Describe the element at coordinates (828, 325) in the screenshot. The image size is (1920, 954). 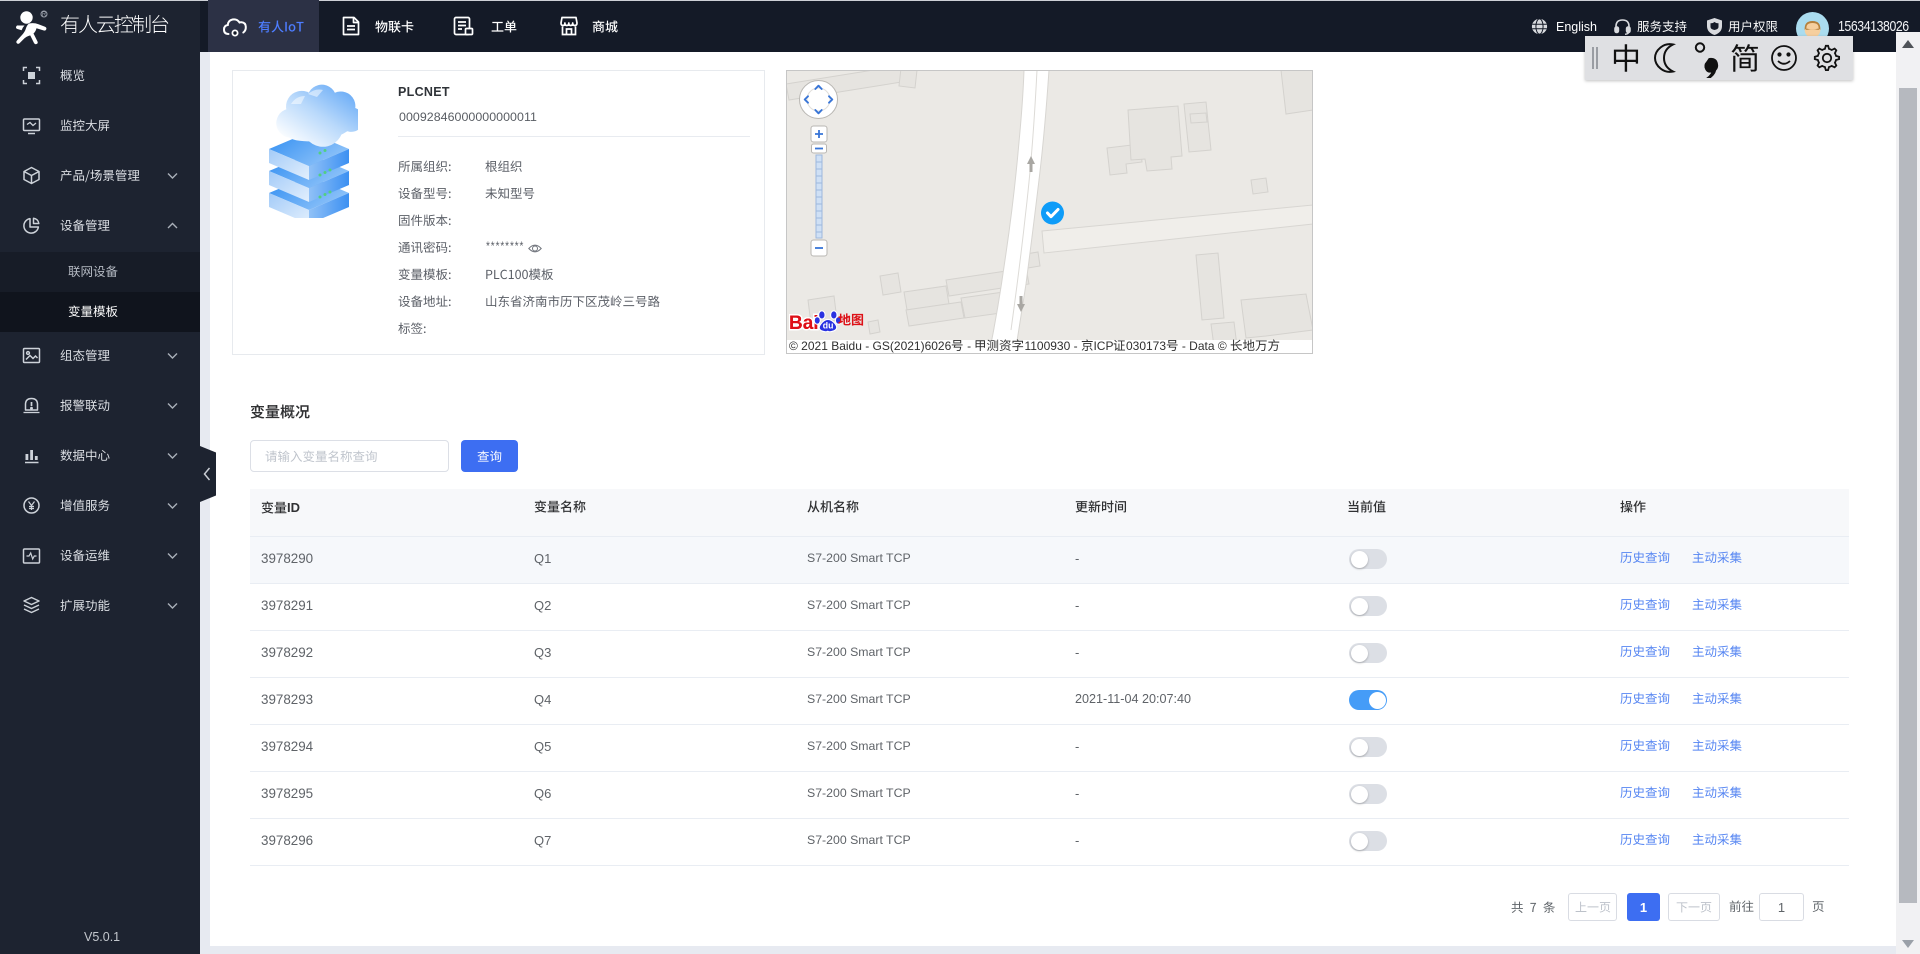
I see `svg-text: du` at that location.